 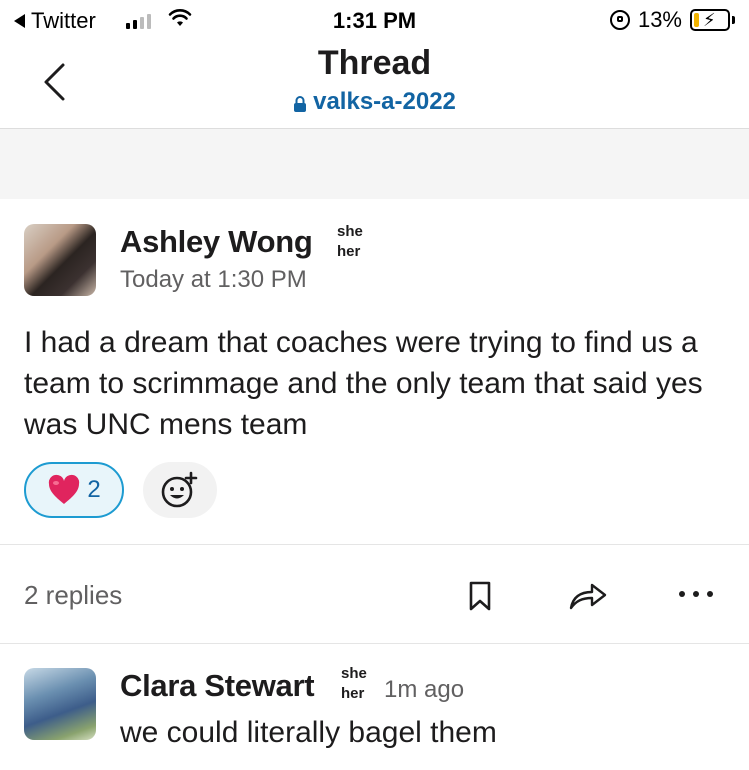 What do you see at coordinates (73, 595) in the screenshot?
I see `replies-count: 2 replies` at bounding box center [73, 595].